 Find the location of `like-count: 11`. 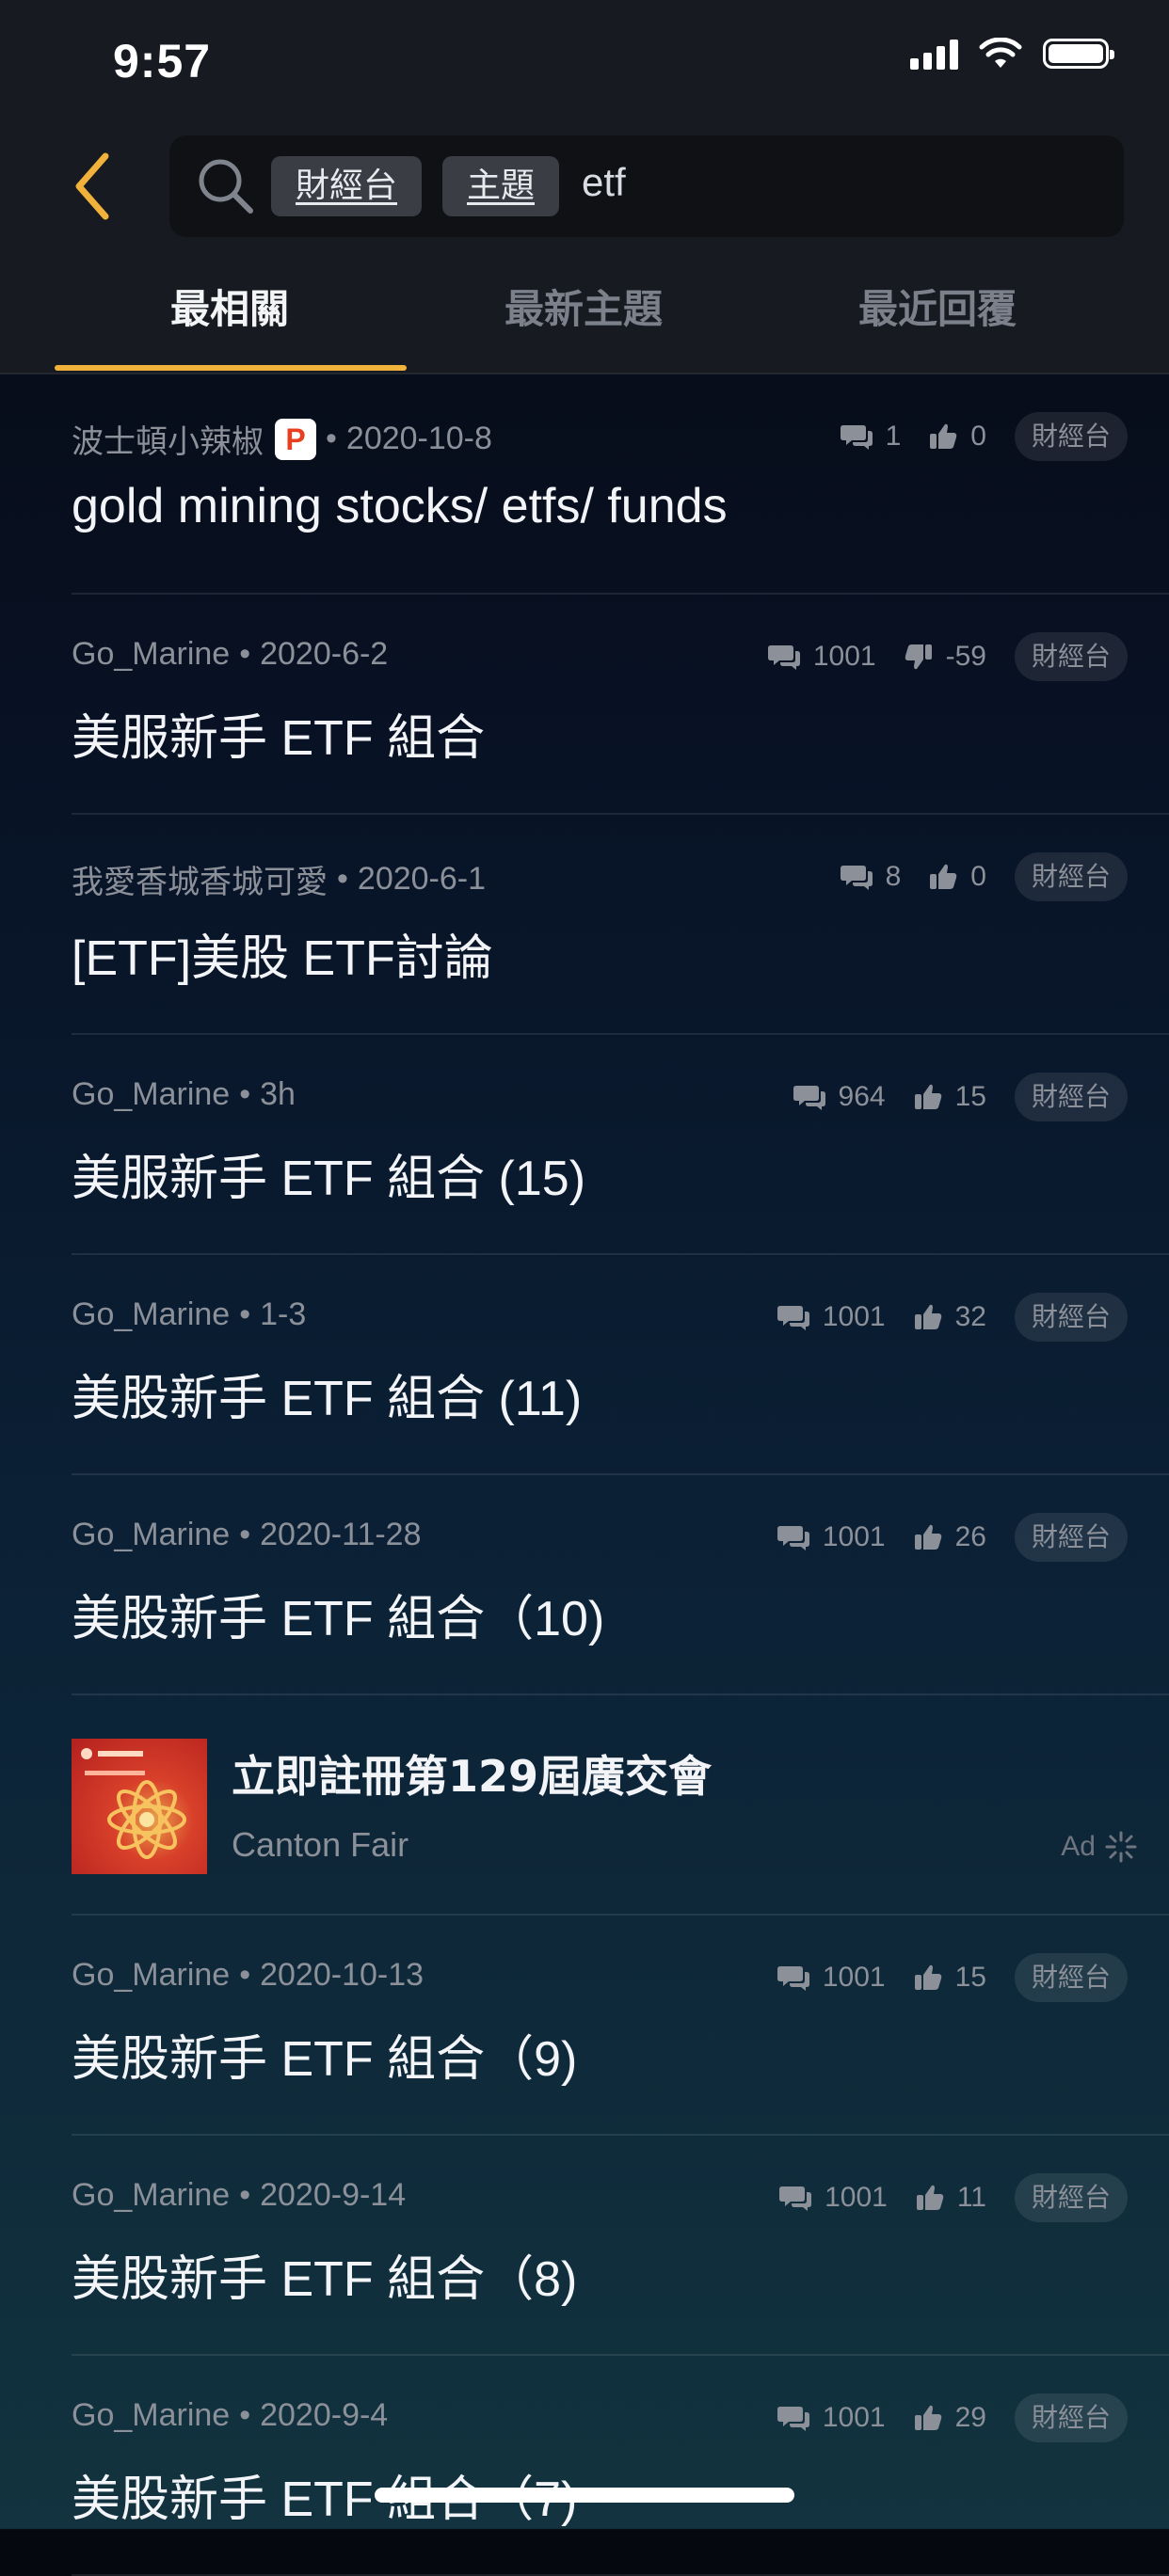

like-count: 11 is located at coordinates (971, 2197).